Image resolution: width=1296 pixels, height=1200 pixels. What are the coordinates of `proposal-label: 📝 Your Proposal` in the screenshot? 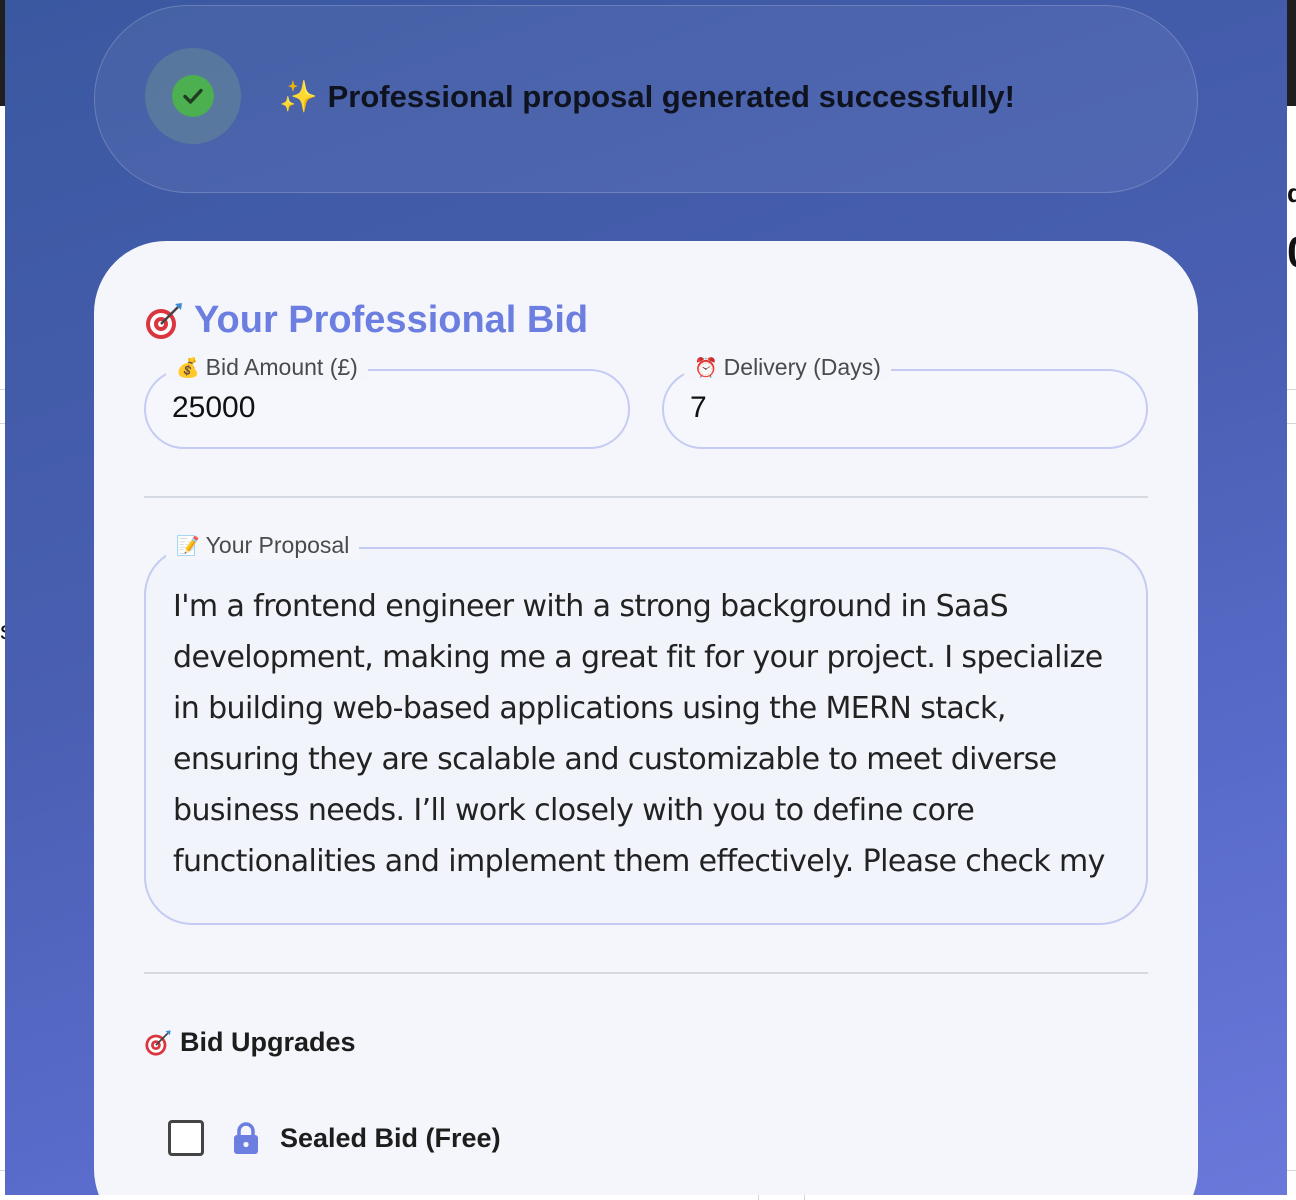 It's located at (263, 545).